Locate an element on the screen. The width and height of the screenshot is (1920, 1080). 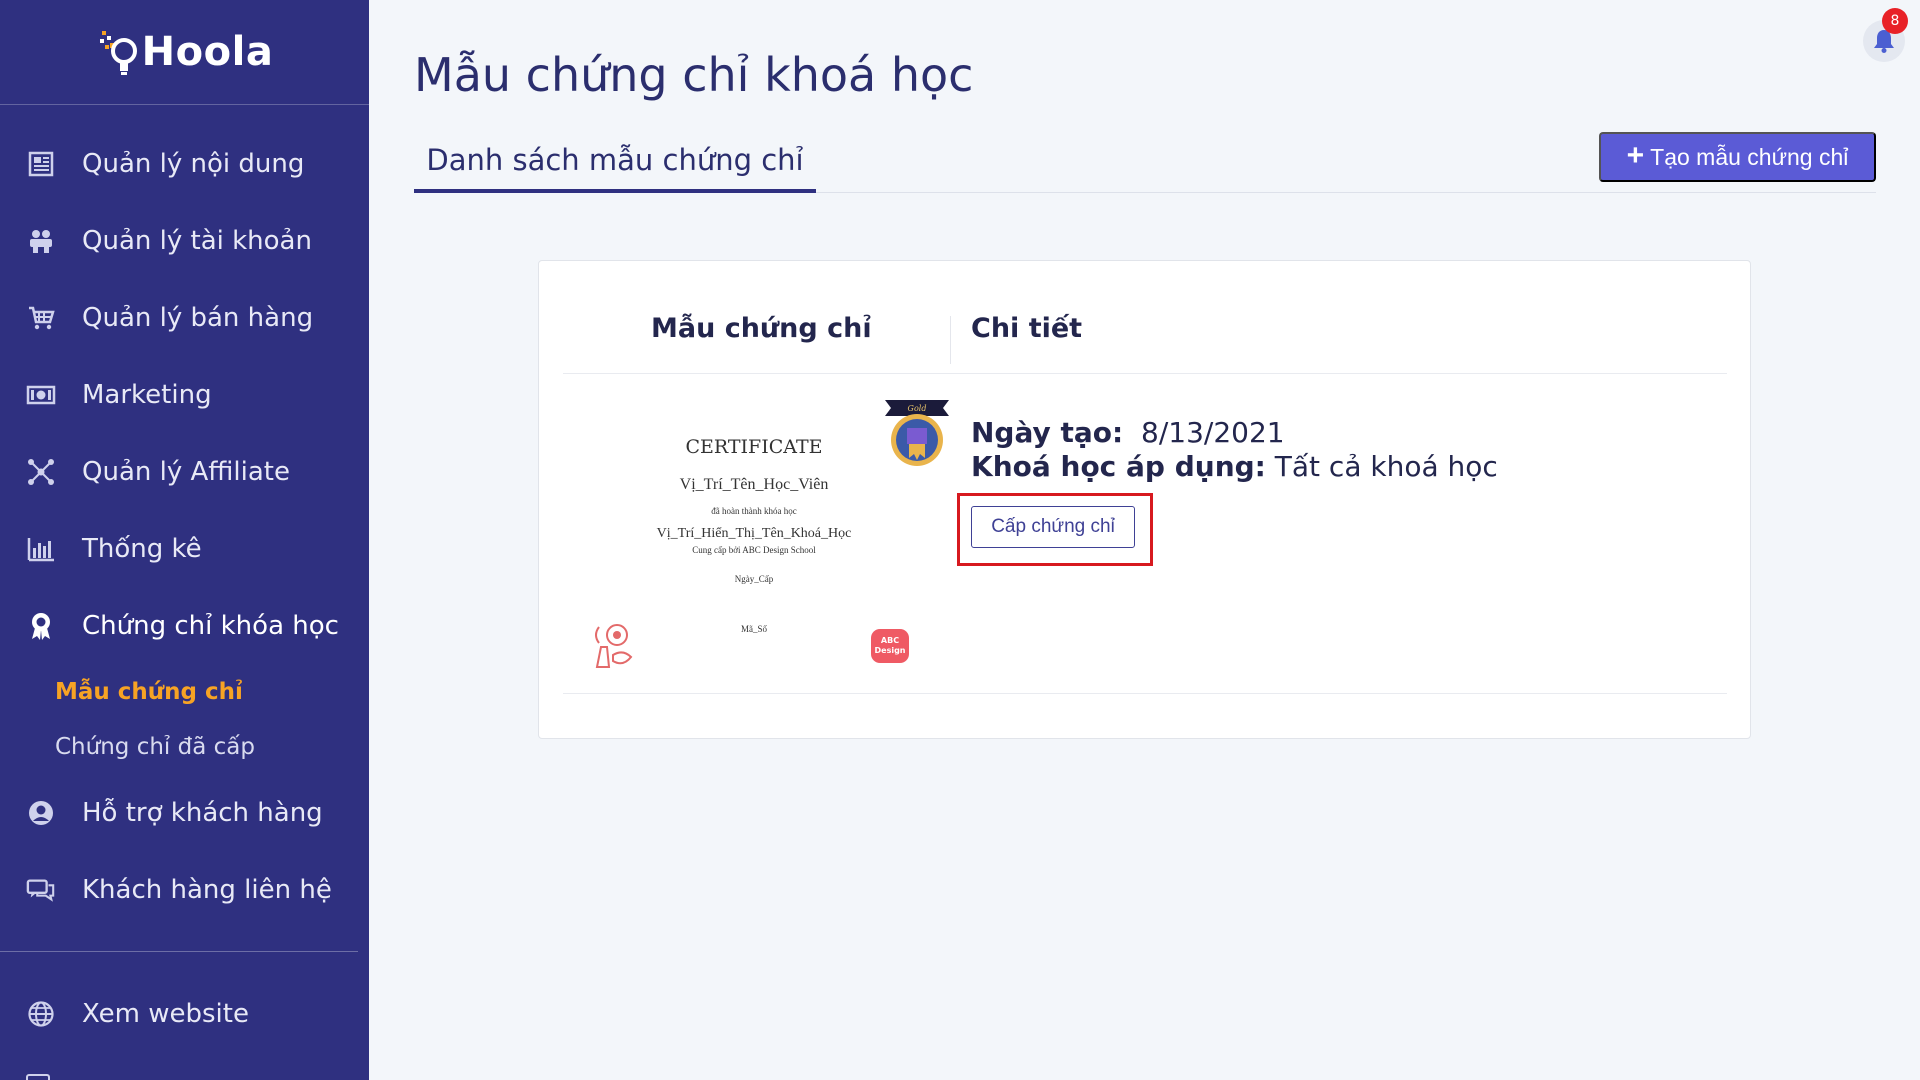
sidebar-item-accounts: Quản lý tài khoản is located at coordinates (184, 240).